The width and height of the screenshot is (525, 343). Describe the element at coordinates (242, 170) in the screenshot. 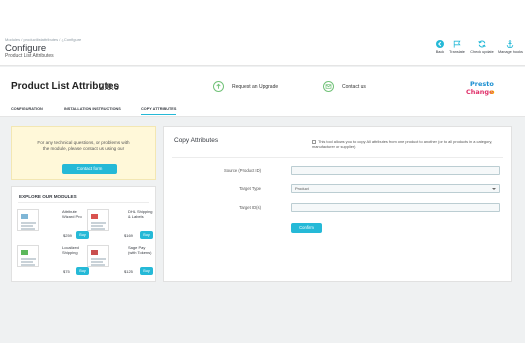

I see `source-product-id-label: Source (Product ID)` at that location.